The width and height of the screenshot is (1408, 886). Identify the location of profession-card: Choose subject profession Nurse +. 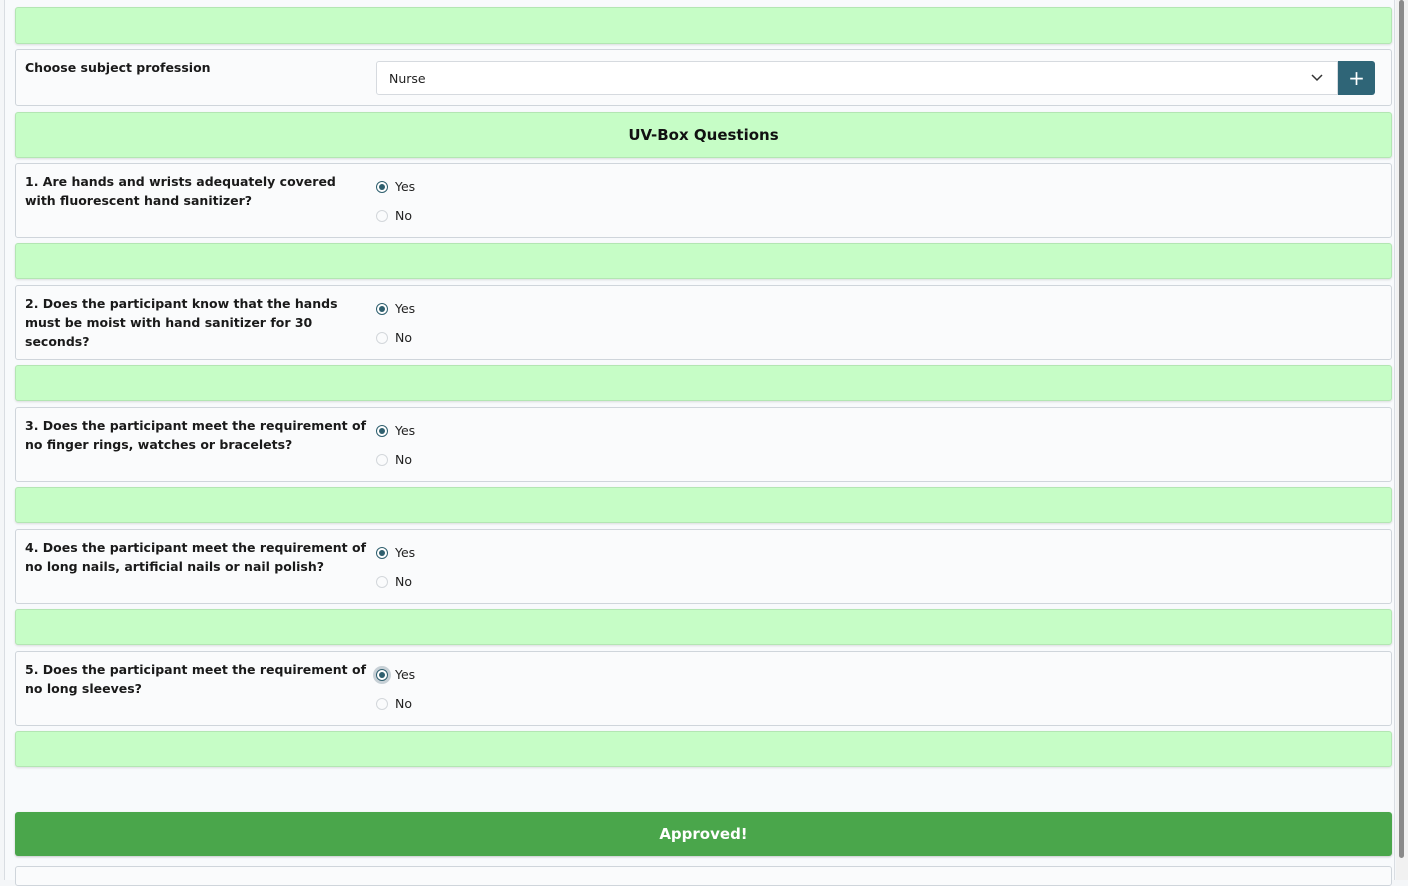
(703, 77).